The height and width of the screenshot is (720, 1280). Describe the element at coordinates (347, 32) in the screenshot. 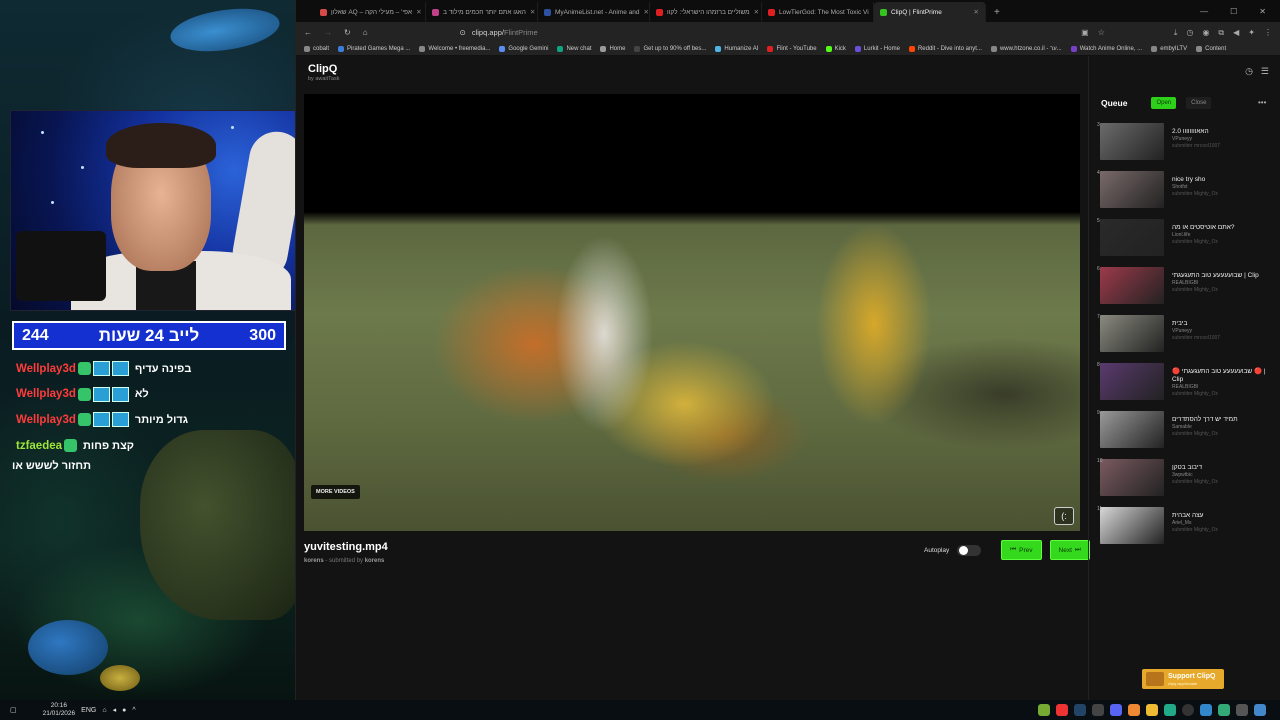

I see `reload-icon: ↻` at that location.